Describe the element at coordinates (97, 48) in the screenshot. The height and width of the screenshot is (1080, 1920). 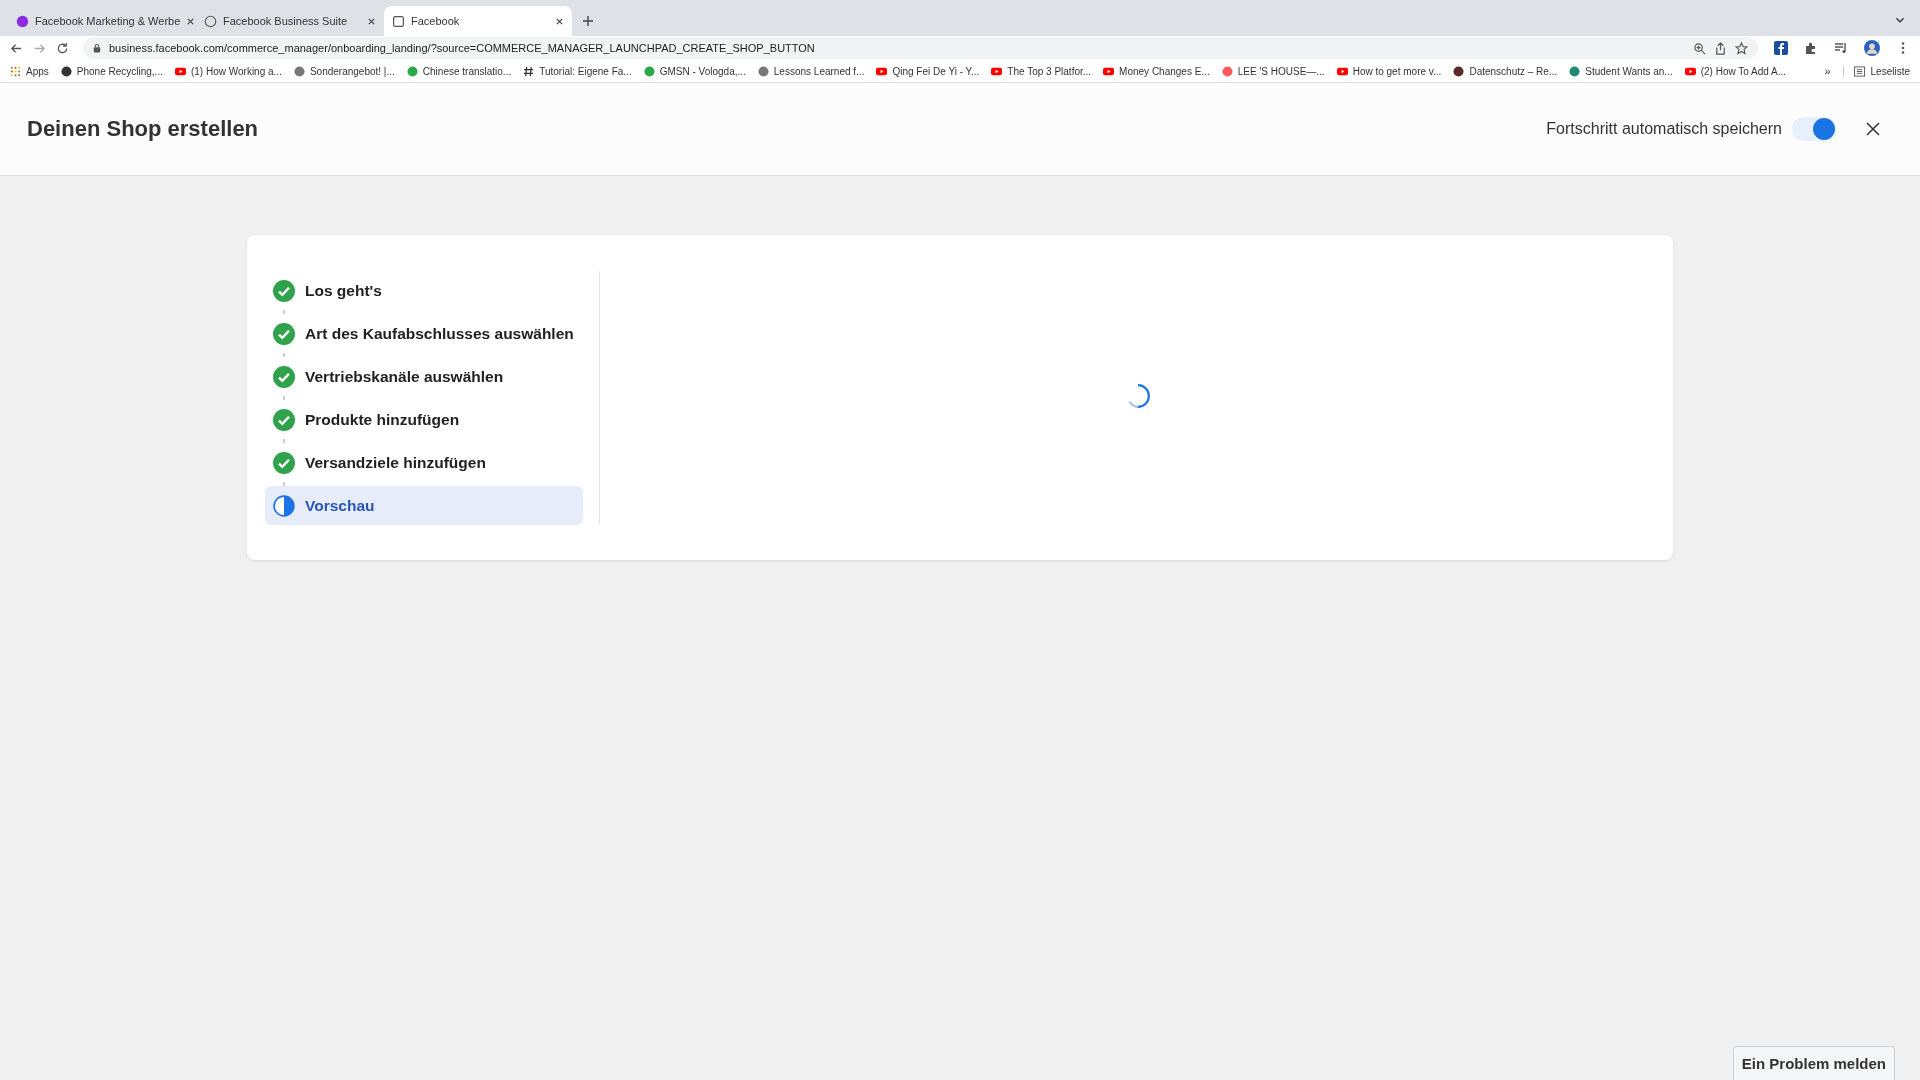
I see `lock-icon` at that location.